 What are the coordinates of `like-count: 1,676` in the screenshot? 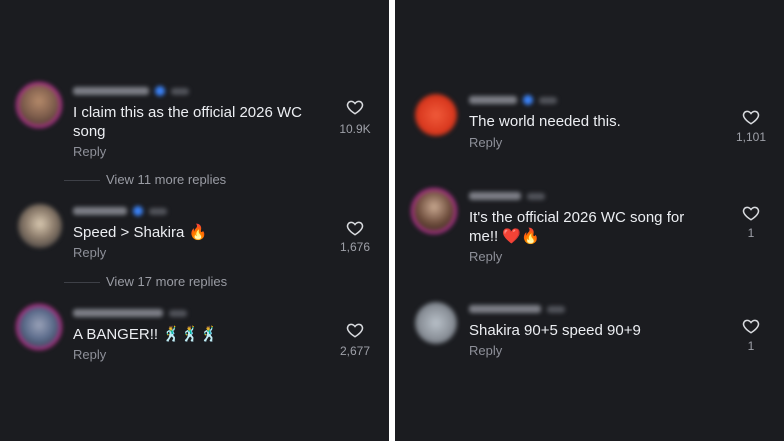 It's located at (355, 247).